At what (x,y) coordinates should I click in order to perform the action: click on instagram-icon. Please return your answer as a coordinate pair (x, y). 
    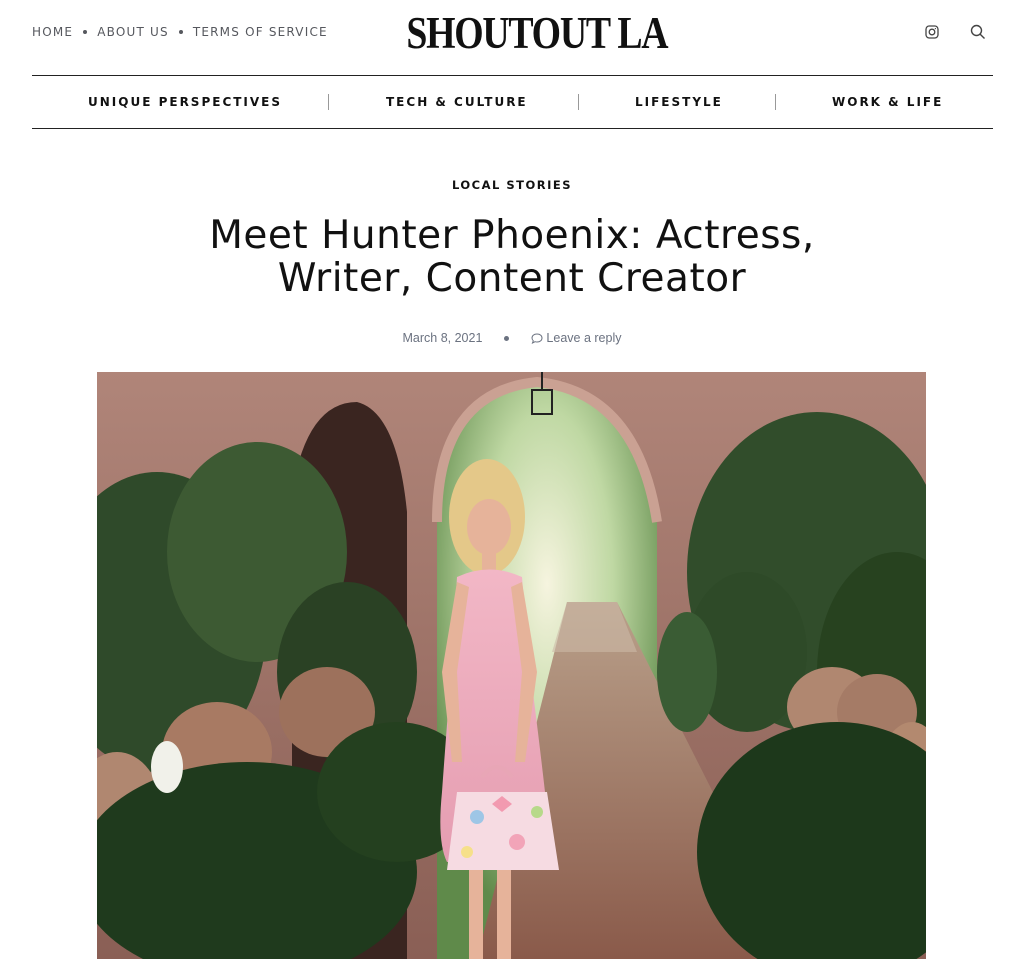
    Looking at the image, I should click on (932, 32).